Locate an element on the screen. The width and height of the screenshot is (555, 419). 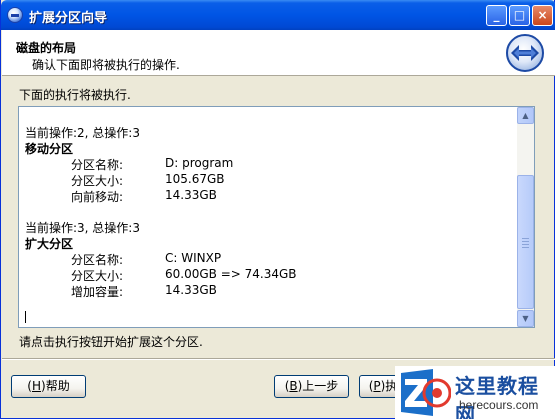
operation-title: 扩大分区 is located at coordinates (49, 244).